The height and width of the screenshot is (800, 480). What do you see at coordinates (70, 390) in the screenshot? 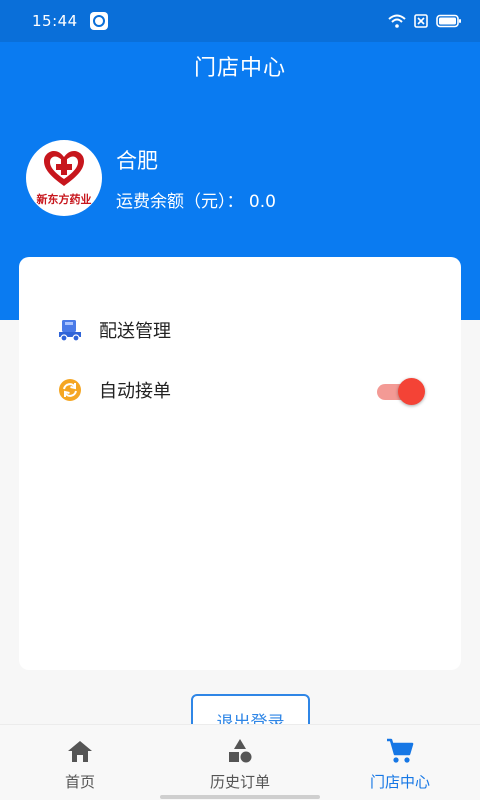
I see `refresh-icon` at bounding box center [70, 390].